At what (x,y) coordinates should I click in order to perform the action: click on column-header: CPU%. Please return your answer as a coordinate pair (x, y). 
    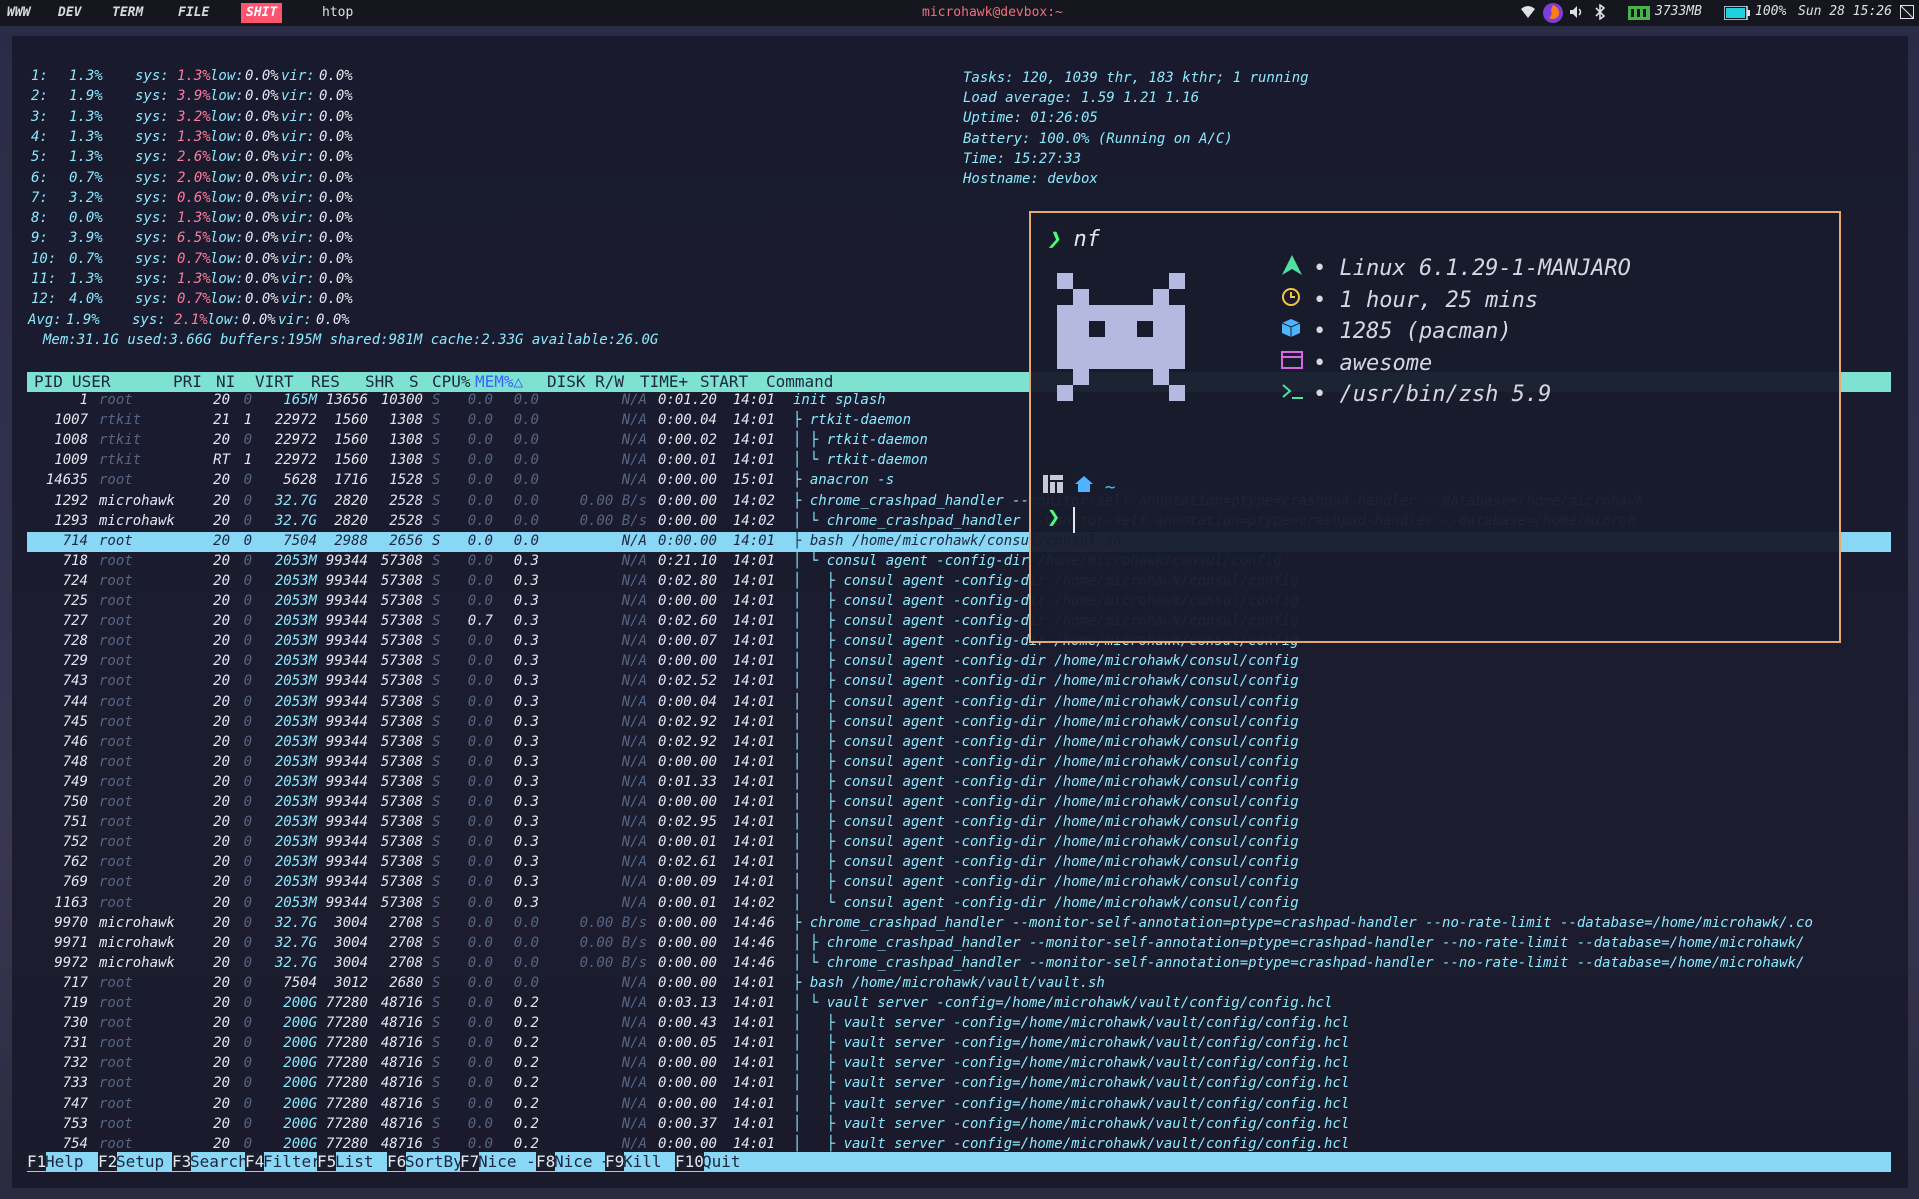
    Looking at the image, I should click on (451, 381).